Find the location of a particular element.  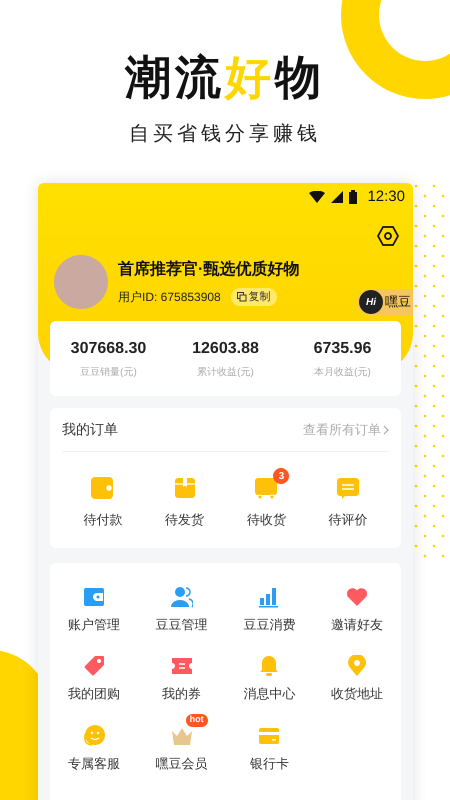

headline: 潮流好物 is located at coordinates (225, 77).